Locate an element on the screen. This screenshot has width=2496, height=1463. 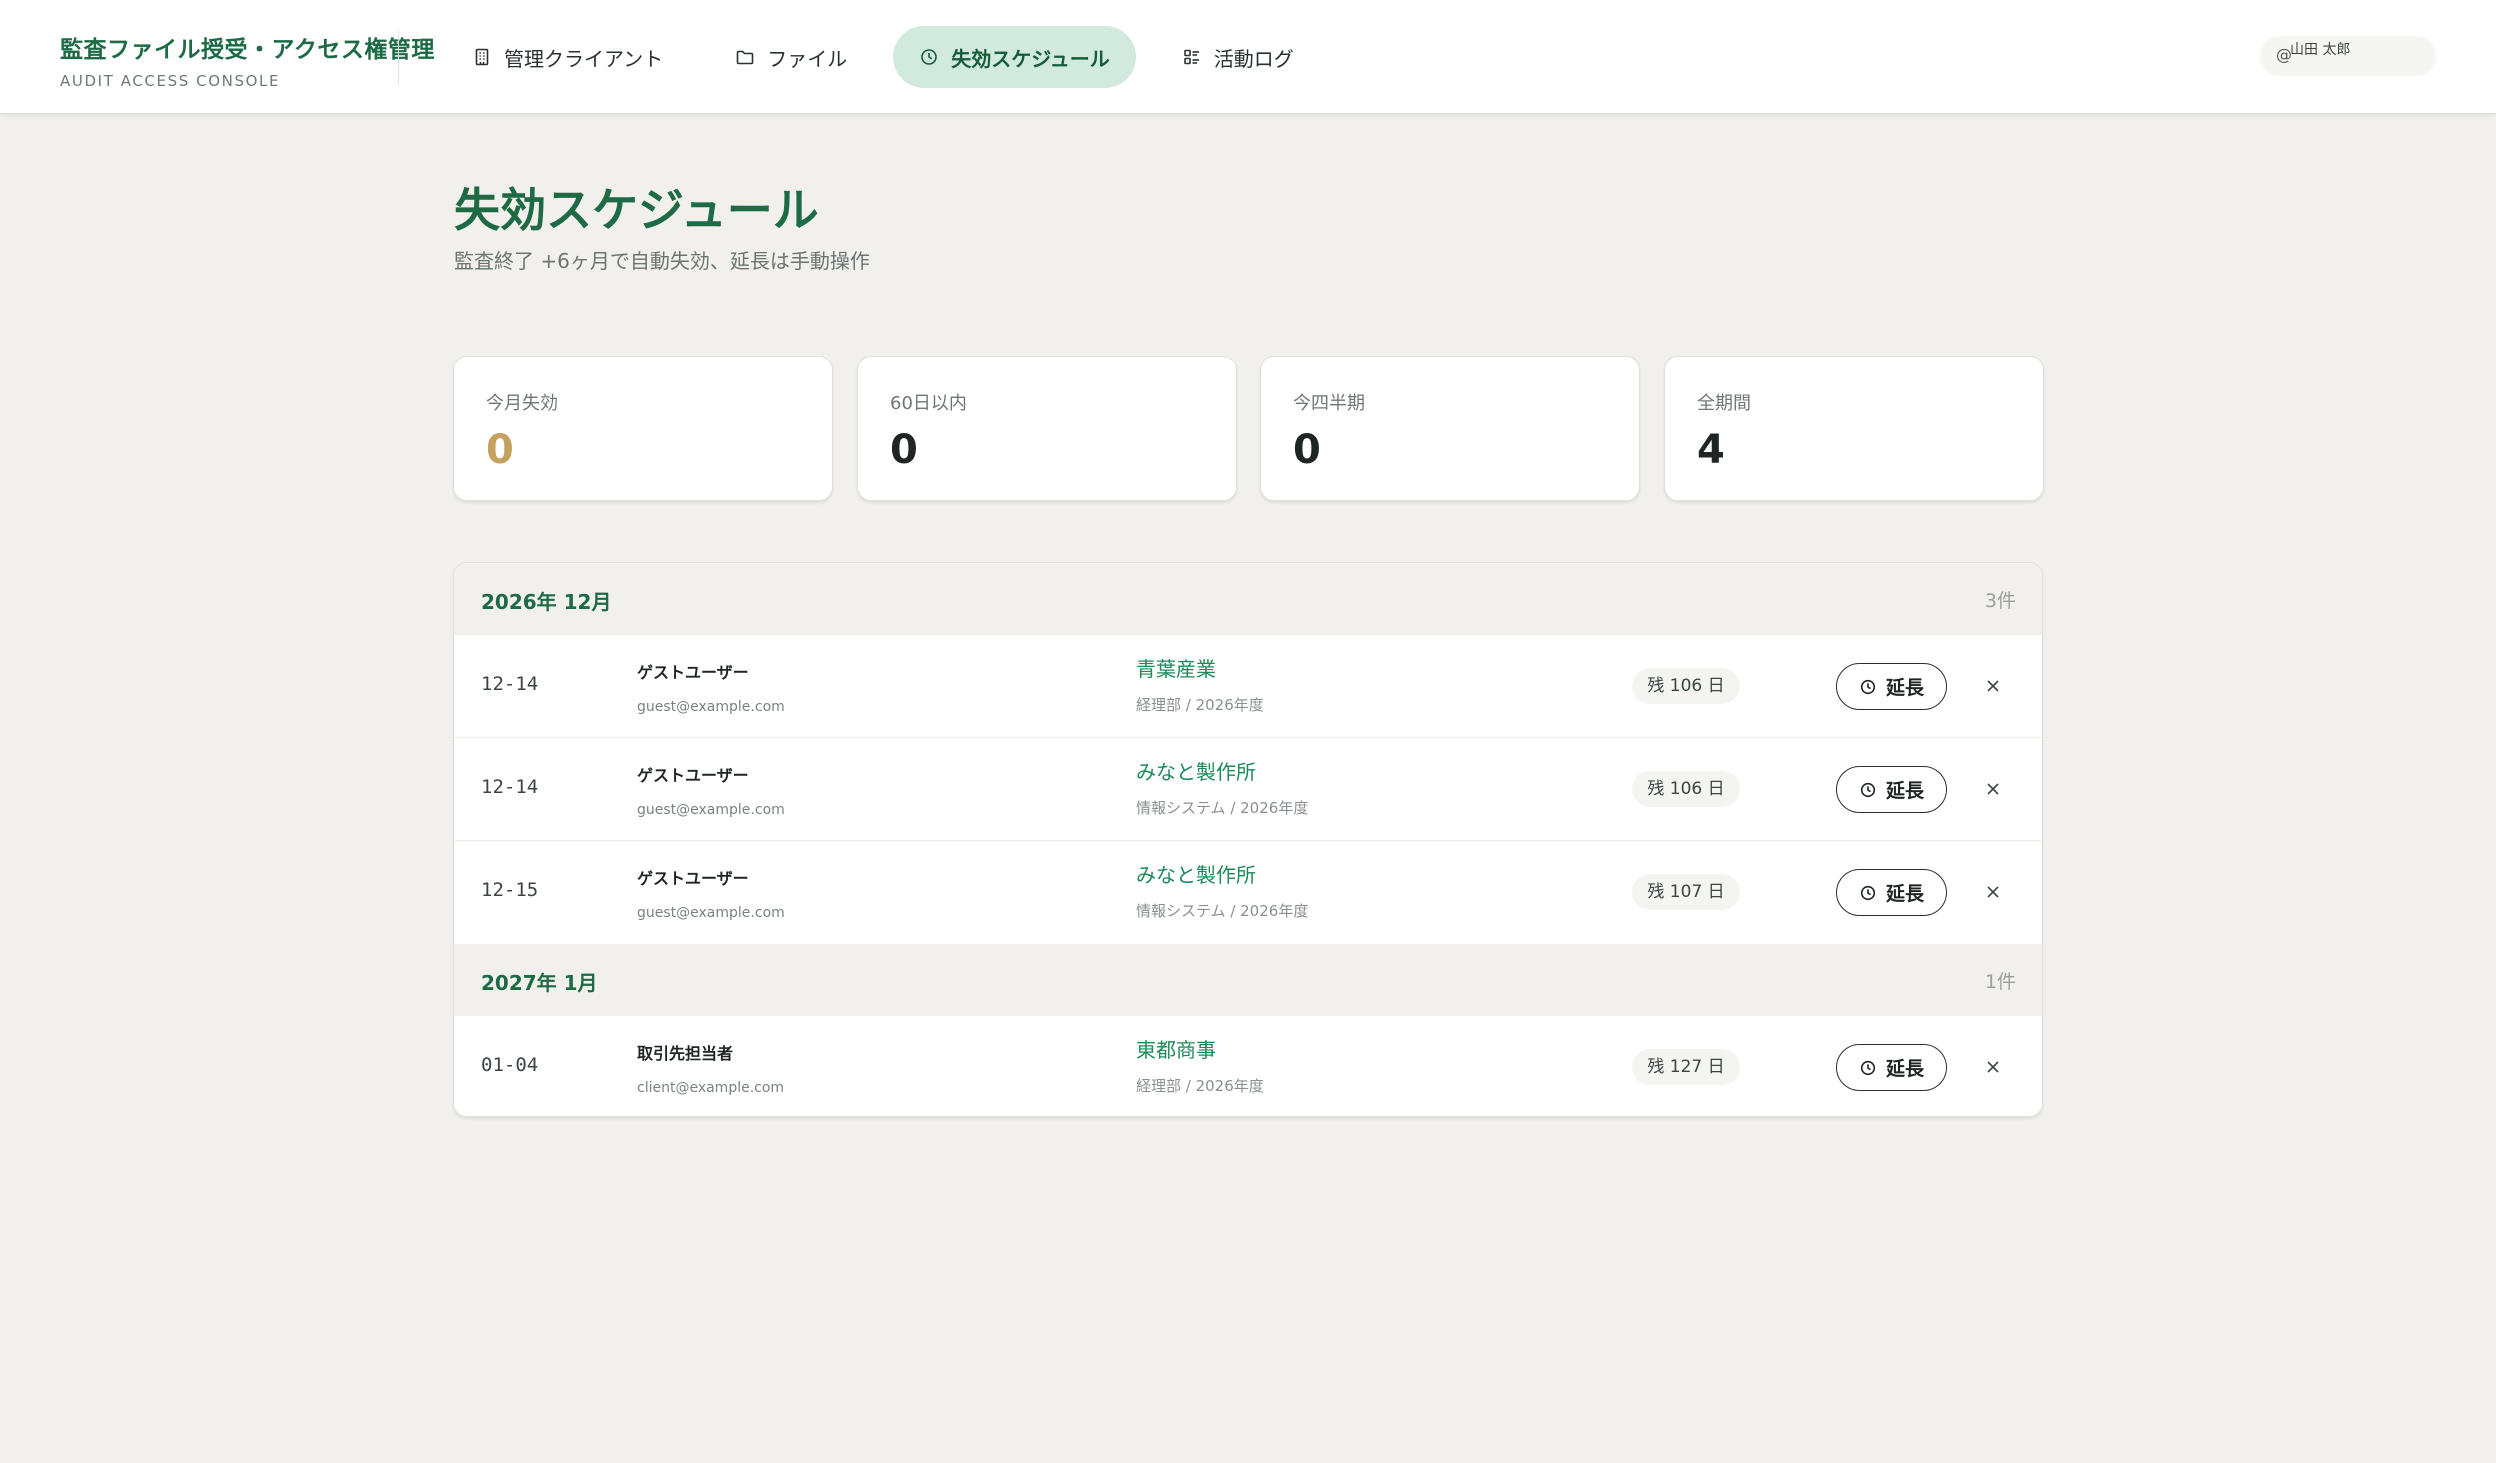
expiry-date: 12-15 is located at coordinates (510, 890).